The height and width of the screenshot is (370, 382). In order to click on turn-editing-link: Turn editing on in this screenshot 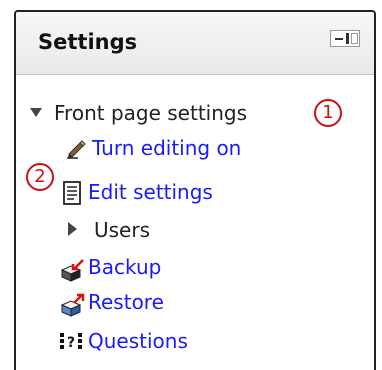, I will do `click(166, 148)`.